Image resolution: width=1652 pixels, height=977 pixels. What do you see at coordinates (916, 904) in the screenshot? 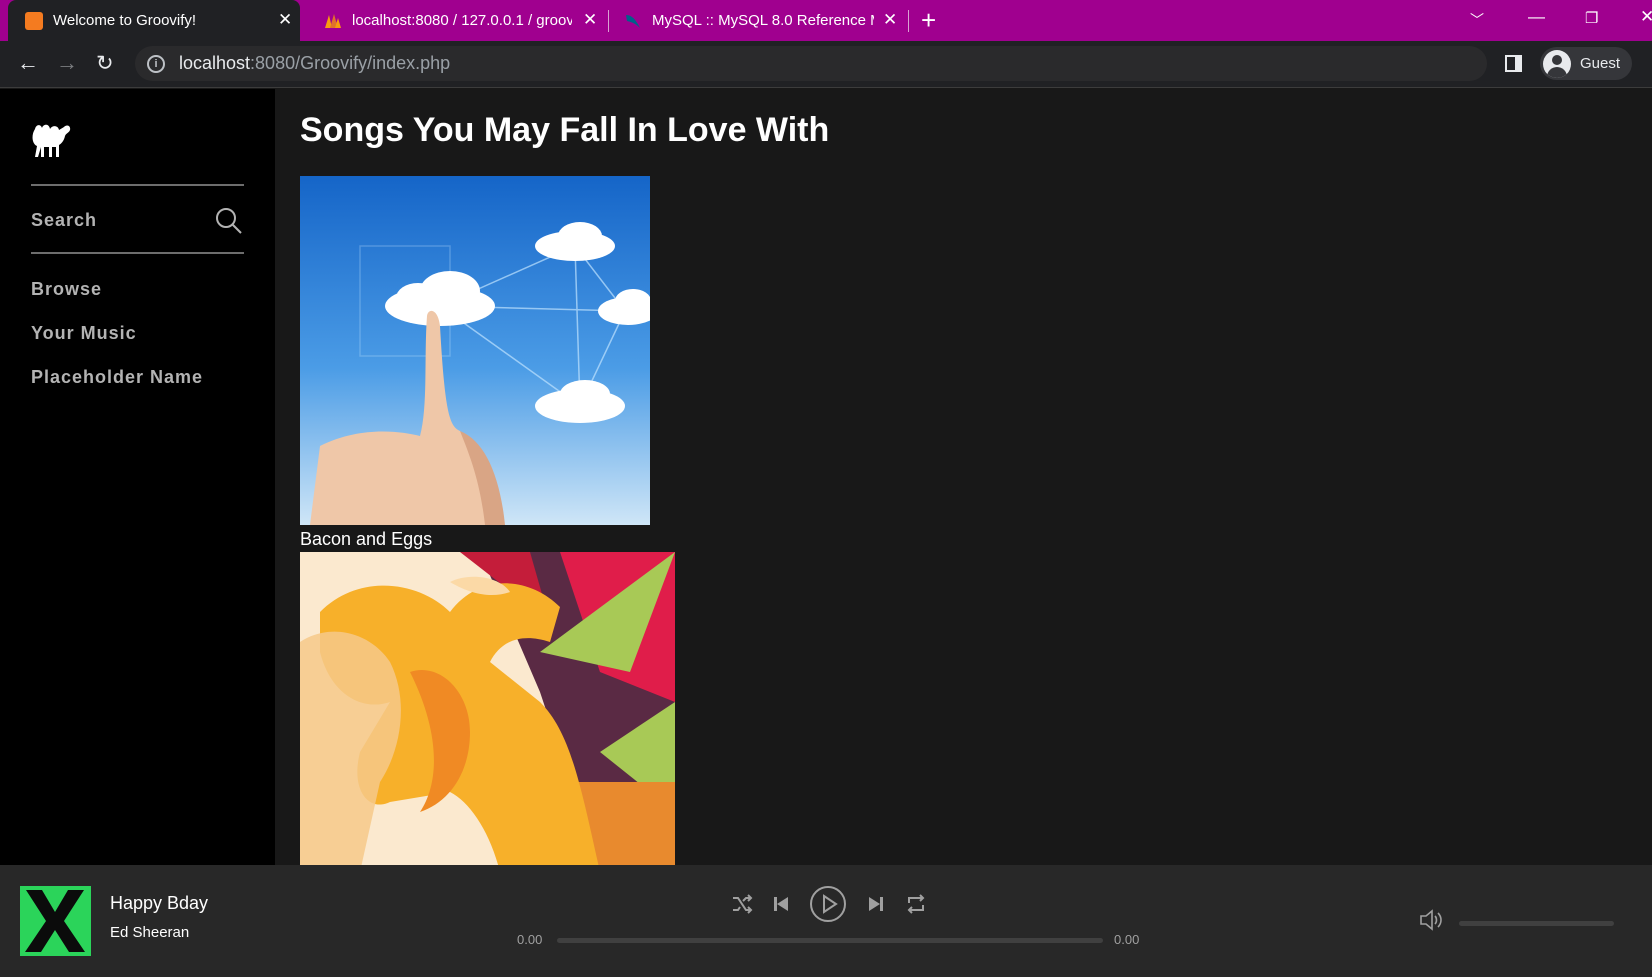
I see `repeat-icon` at bounding box center [916, 904].